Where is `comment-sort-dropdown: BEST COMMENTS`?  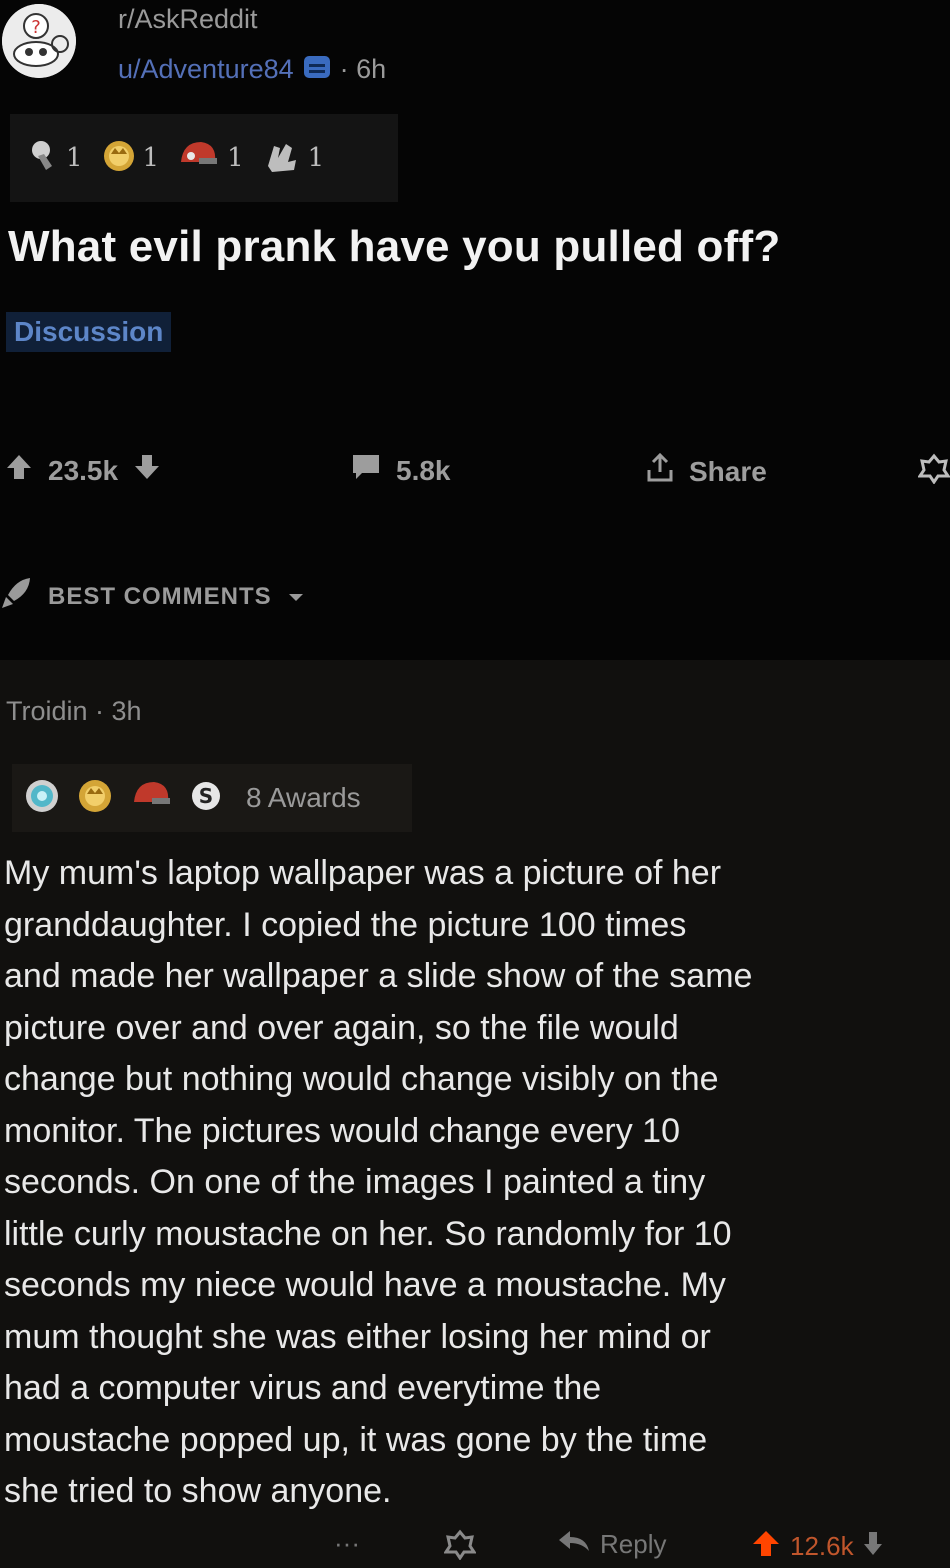
comment-sort-dropdown: BEST COMMENTS is located at coordinates (153, 596).